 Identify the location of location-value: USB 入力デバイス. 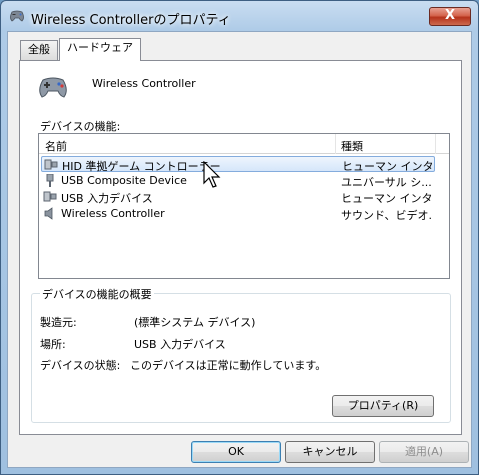
(180, 344).